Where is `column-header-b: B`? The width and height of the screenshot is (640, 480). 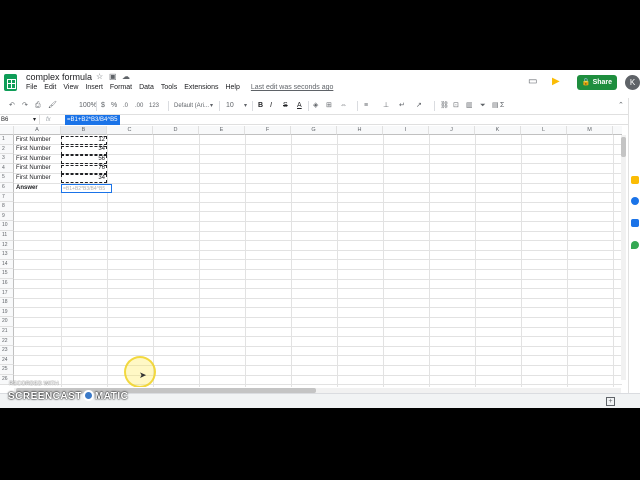
column-header-b: B is located at coordinates (84, 130).